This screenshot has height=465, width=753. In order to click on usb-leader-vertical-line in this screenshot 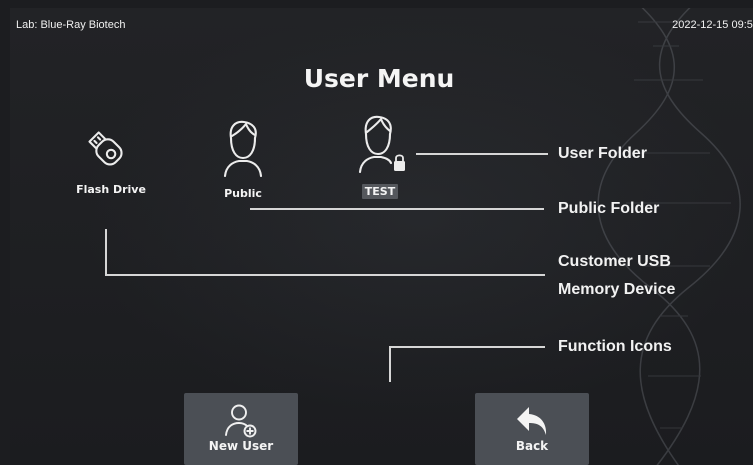, I will do `click(106, 252)`.